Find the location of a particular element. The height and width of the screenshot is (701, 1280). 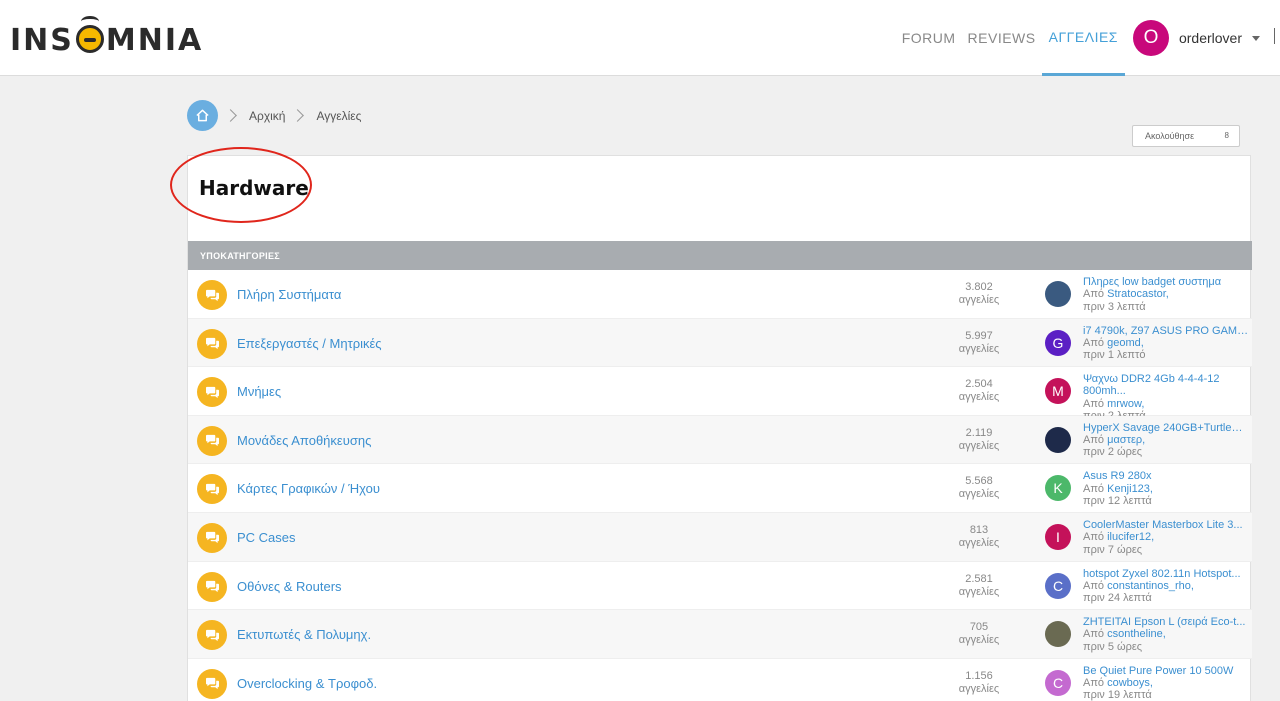

last-post-time: πριν 1 λεπτό is located at coordinates (1114, 355).